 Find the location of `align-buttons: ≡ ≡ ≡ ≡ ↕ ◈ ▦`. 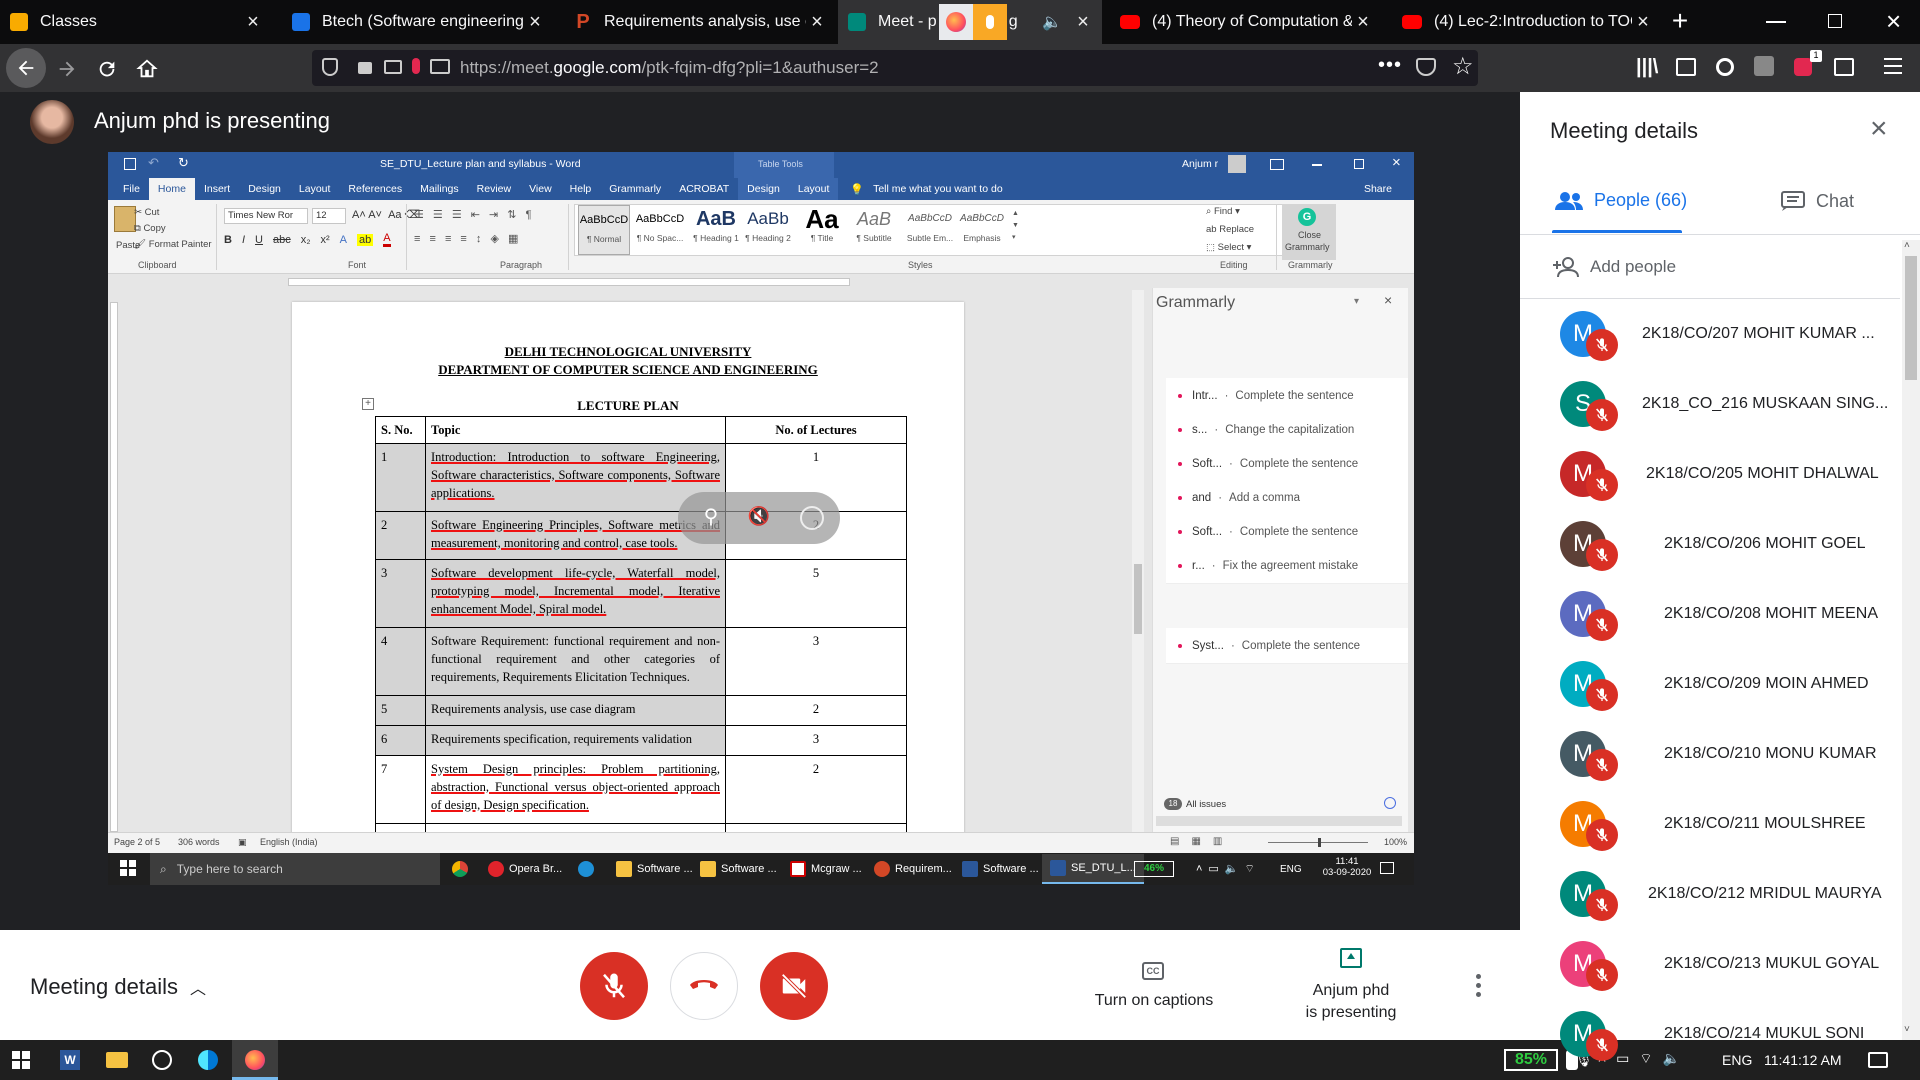

align-buttons: ≡ ≡ ≡ ≡ ↕ ◈ ▦ is located at coordinates (467, 238).